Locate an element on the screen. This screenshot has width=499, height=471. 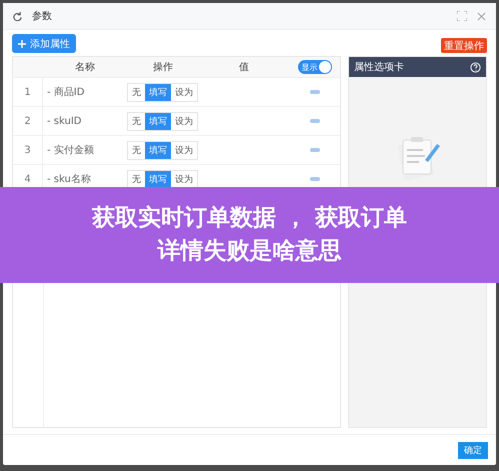
row-number: 1 is located at coordinates (28, 92).